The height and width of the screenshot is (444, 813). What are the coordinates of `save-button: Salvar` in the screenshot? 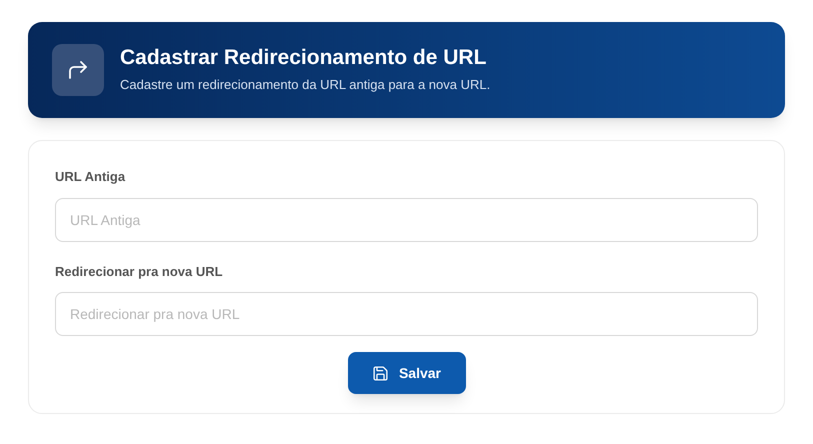 It's located at (407, 373).